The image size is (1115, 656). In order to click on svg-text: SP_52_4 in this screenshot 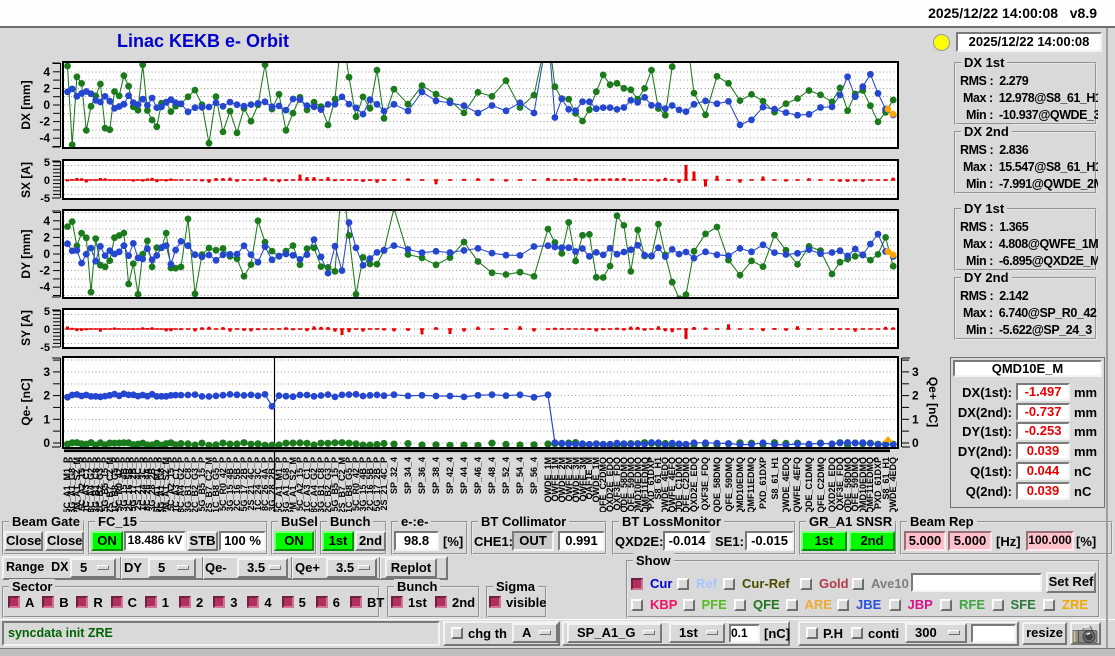, I will do `click(506, 475)`.